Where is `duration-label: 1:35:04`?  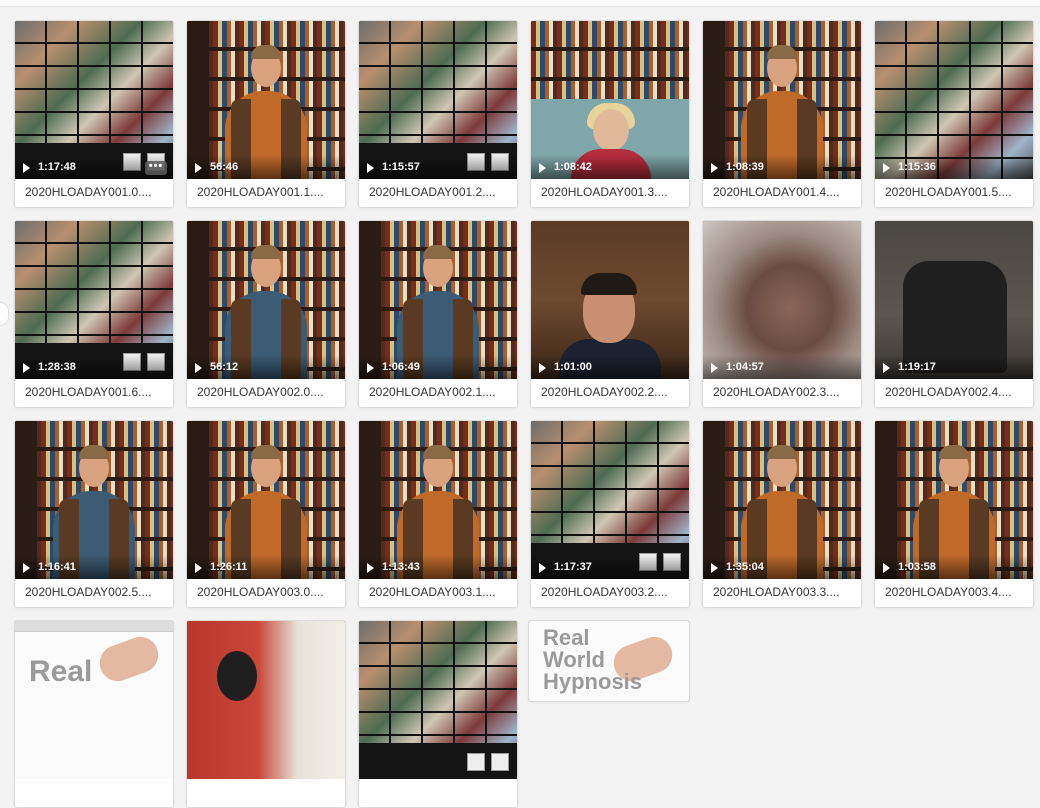
duration-label: 1:35:04 is located at coordinates (745, 567).